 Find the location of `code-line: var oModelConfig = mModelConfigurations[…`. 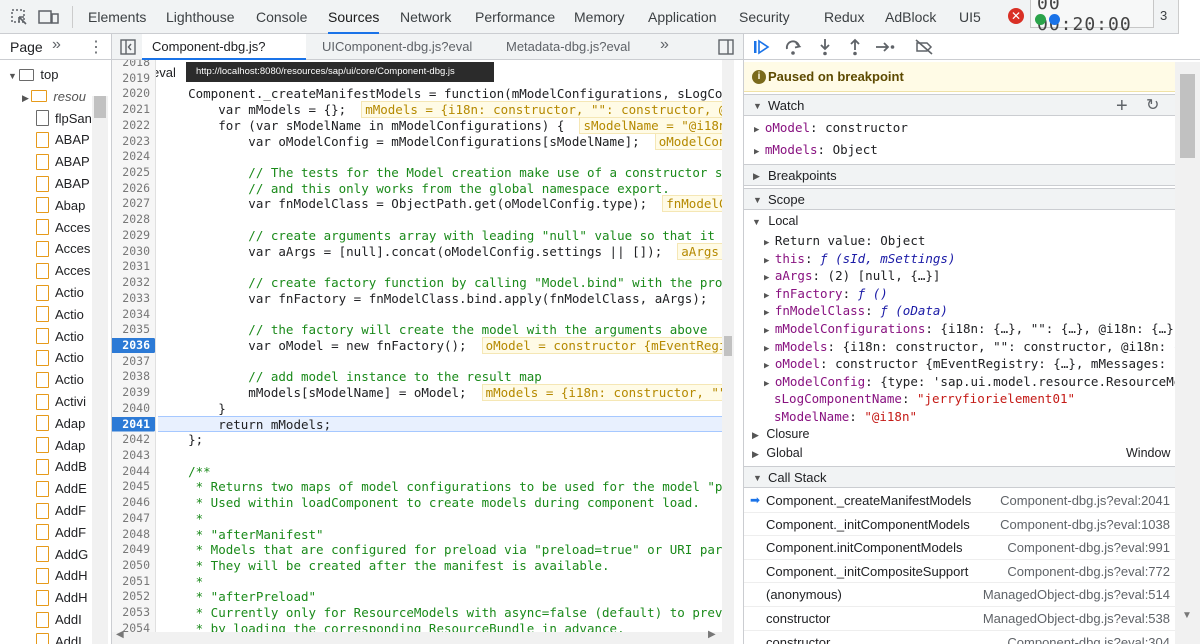

code-line: var oModelConfig = mModelConfigurations[… is located at coordinates (445, 141).